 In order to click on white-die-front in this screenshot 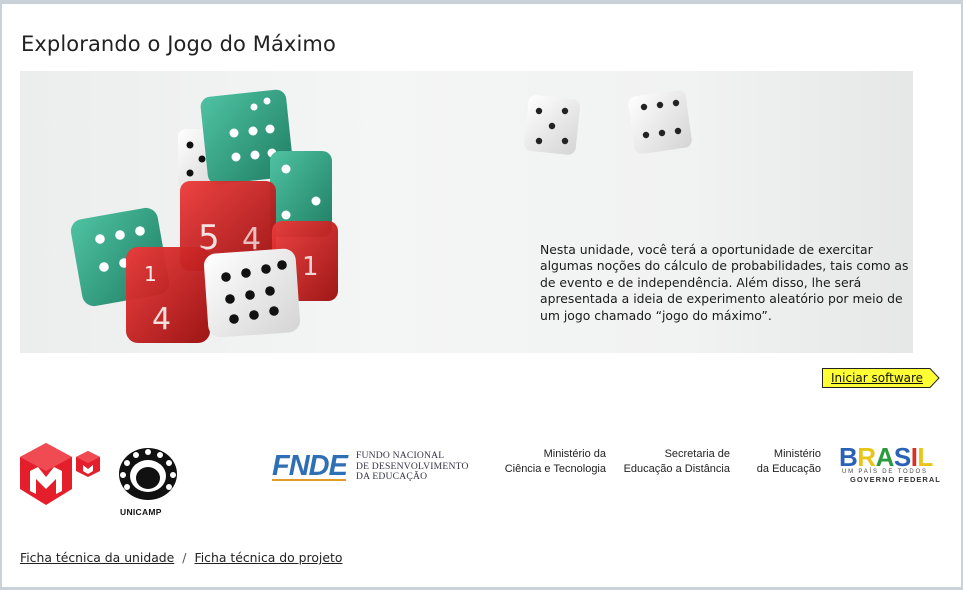, I will do `click(252, 293)`.